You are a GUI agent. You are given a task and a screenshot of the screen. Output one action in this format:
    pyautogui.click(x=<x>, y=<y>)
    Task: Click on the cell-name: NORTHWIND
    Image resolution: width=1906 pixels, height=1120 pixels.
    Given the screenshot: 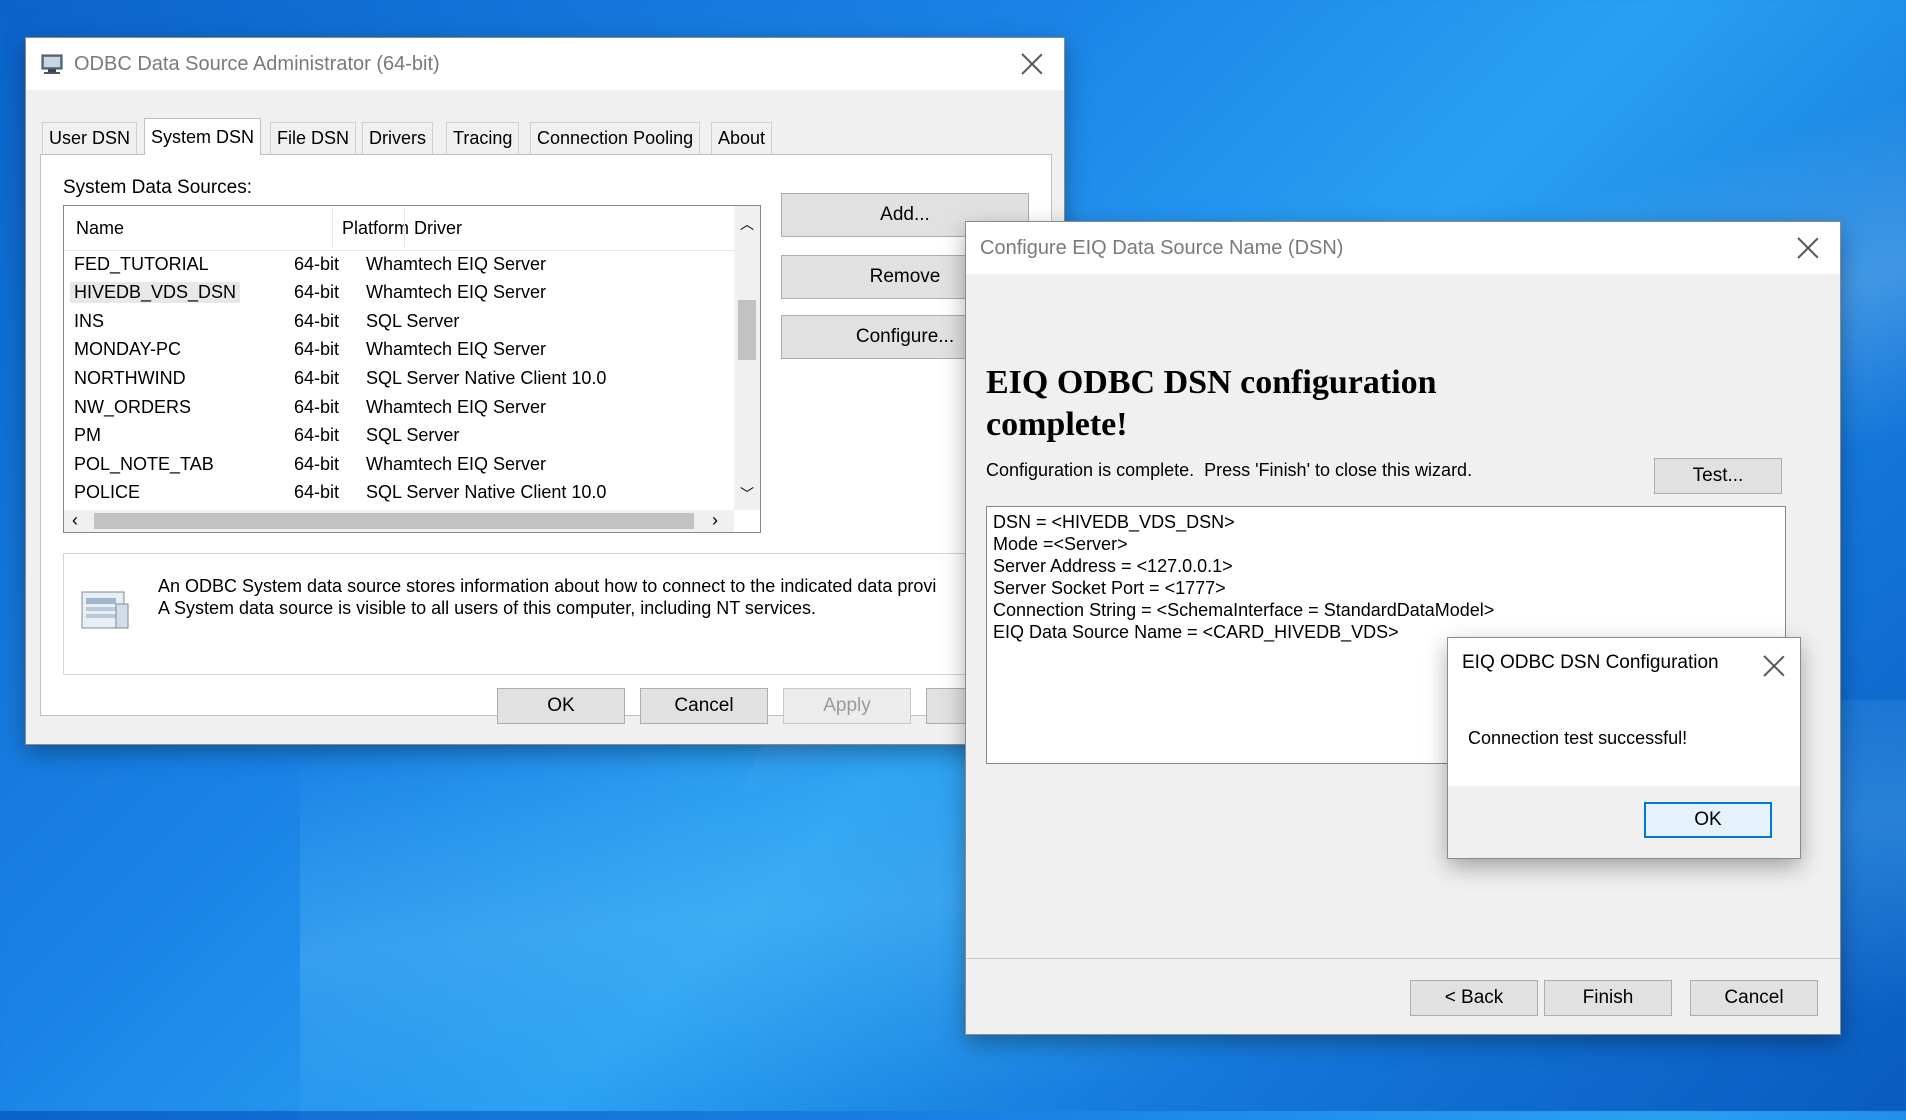 What is the action you would take?
    pyautogui.click(x=130, y=377)
    